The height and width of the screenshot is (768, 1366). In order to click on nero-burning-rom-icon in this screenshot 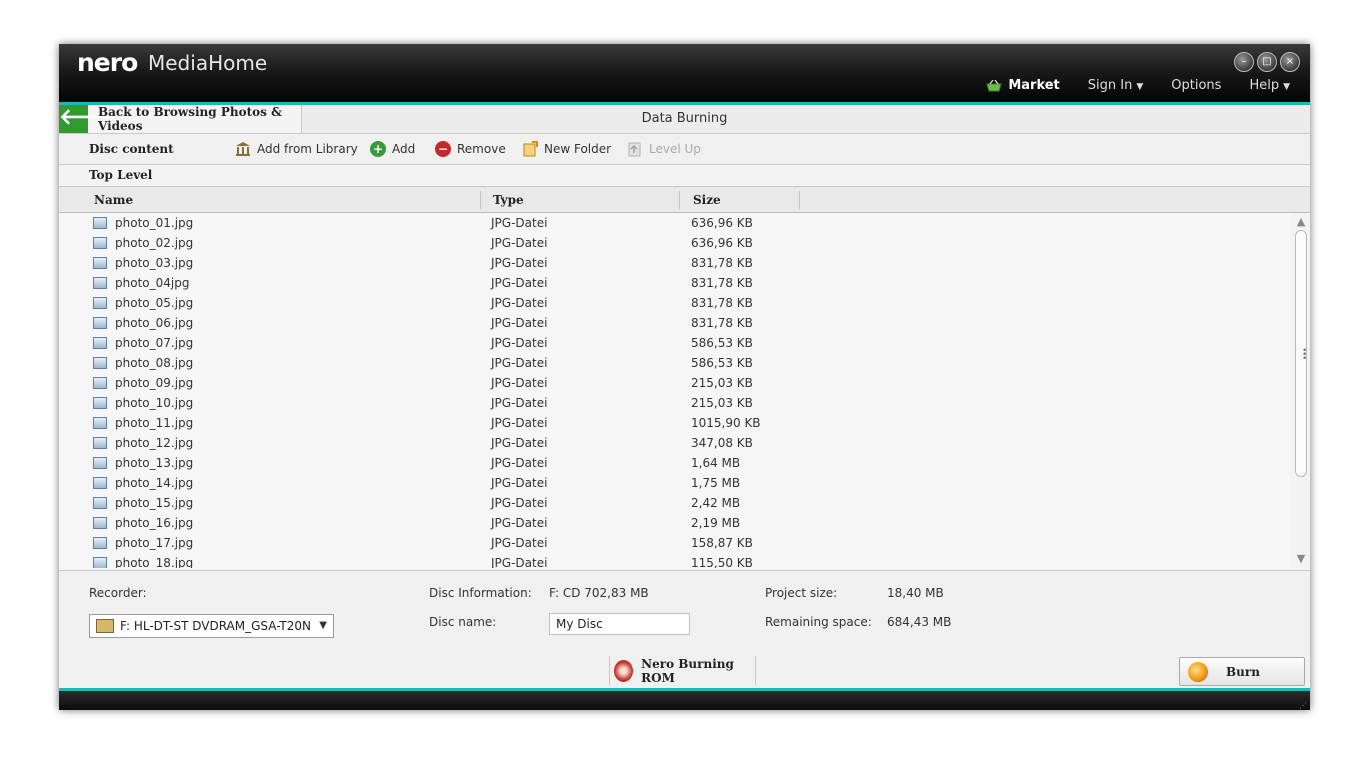, I will do `click(624, 670)`.